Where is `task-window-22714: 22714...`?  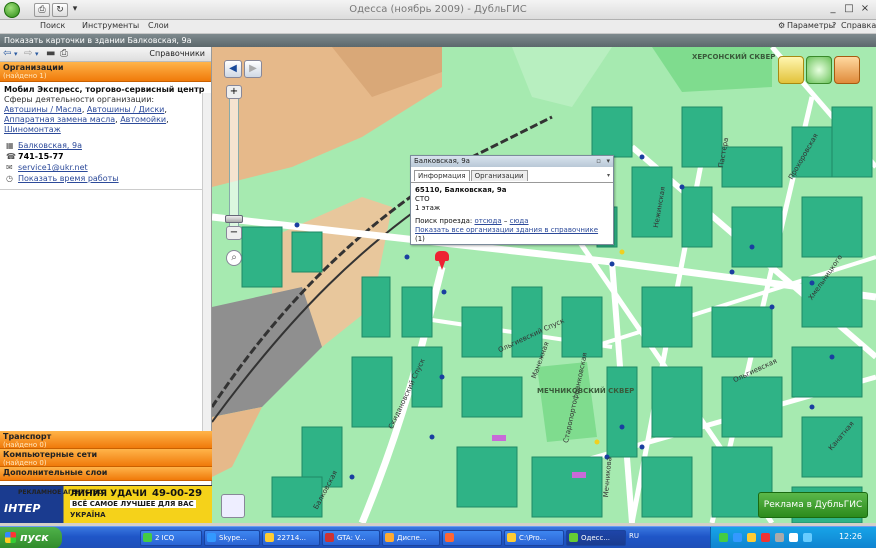 task-window-22714: 22714... is located at coordinates (291, 538).